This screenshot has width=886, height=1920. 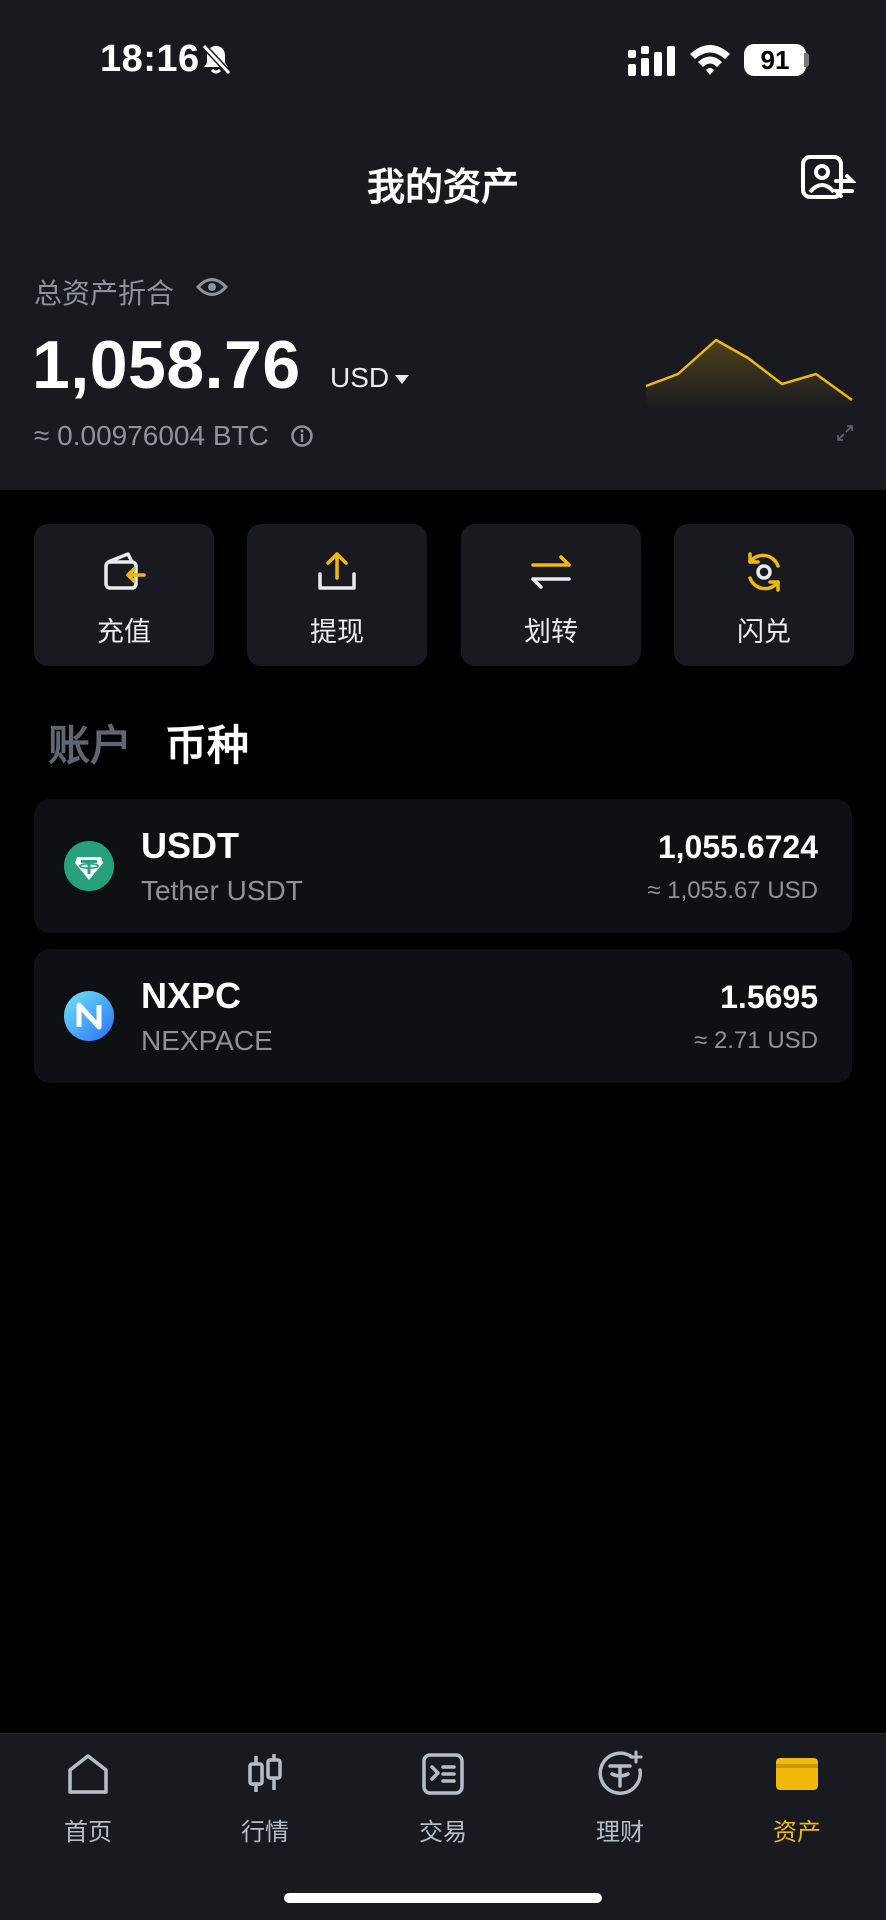 What do you see at coordinates (845, 433) in the screenshot?
I see `expand-icon` at bounding box center [845, 433].